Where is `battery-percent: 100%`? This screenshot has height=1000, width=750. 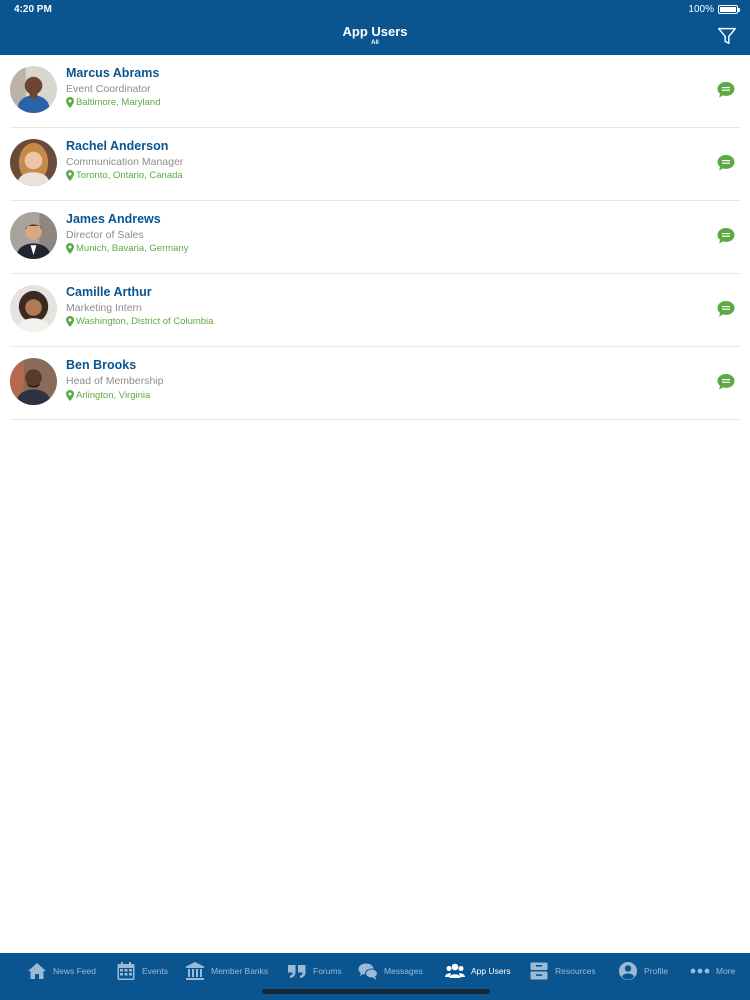
battery-percent: 100% is located at coordinates (701, 9).